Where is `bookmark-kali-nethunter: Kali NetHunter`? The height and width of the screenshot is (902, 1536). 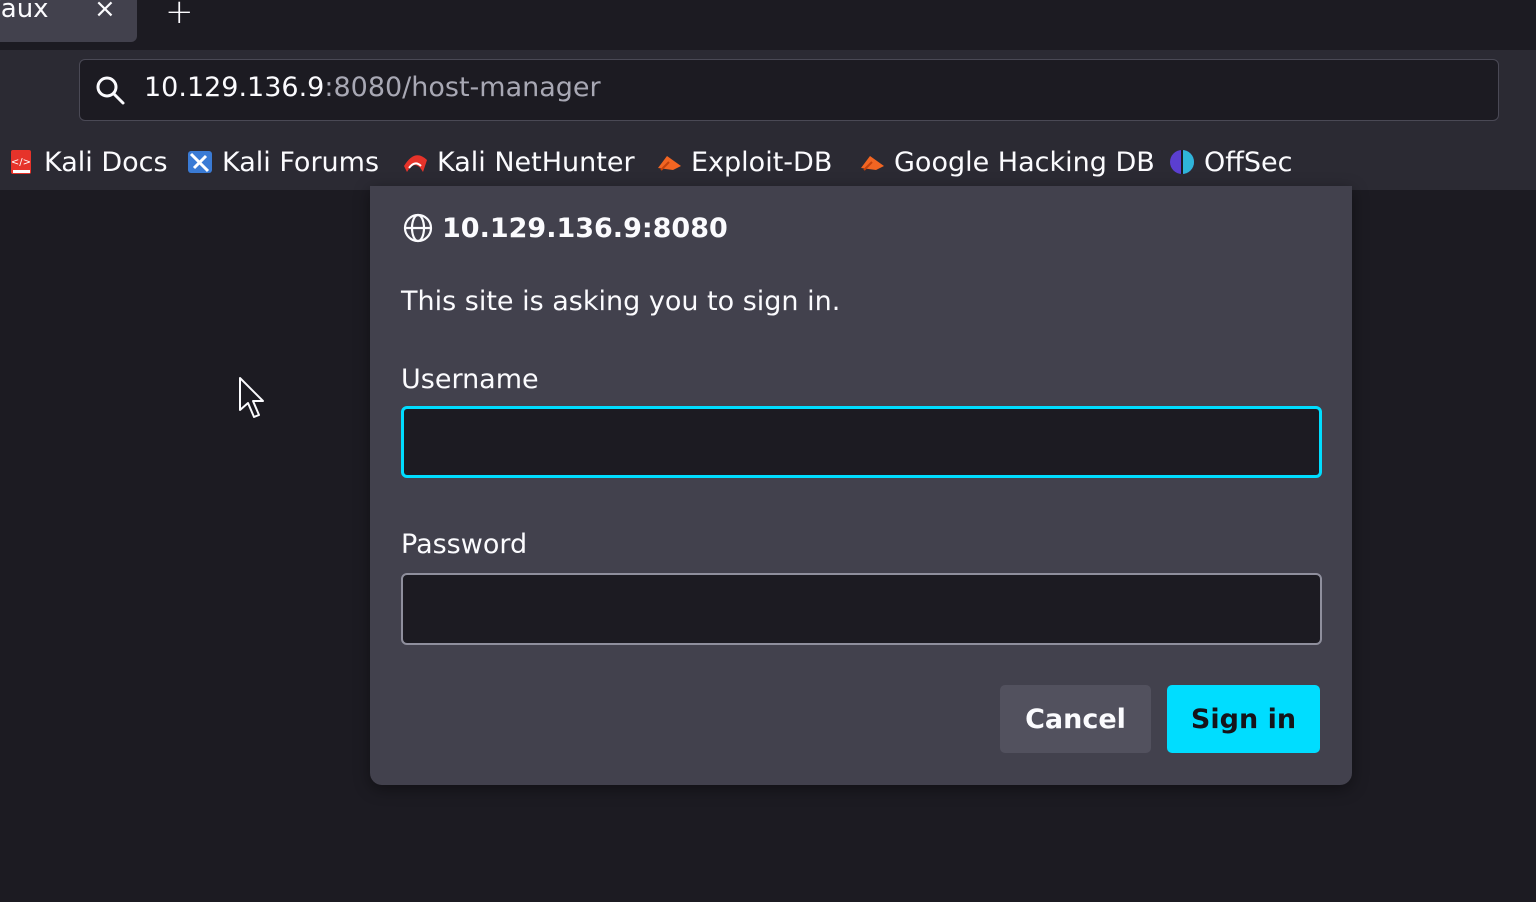
bookmark-kali-nethunter: Kali NetHunter is located at coordinates (518, 162).